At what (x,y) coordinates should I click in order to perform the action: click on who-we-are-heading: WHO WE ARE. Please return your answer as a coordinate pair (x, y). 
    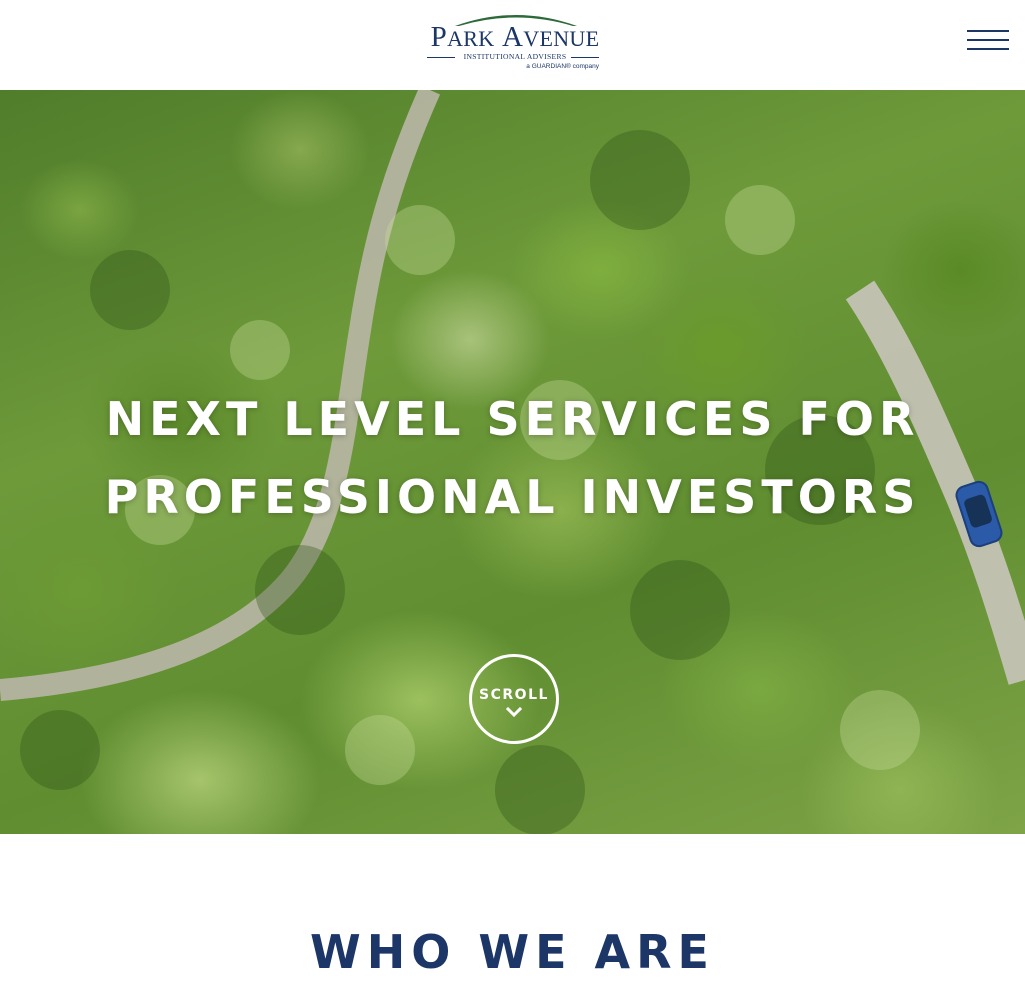
    Looking at the image, I should click on (512, 952).